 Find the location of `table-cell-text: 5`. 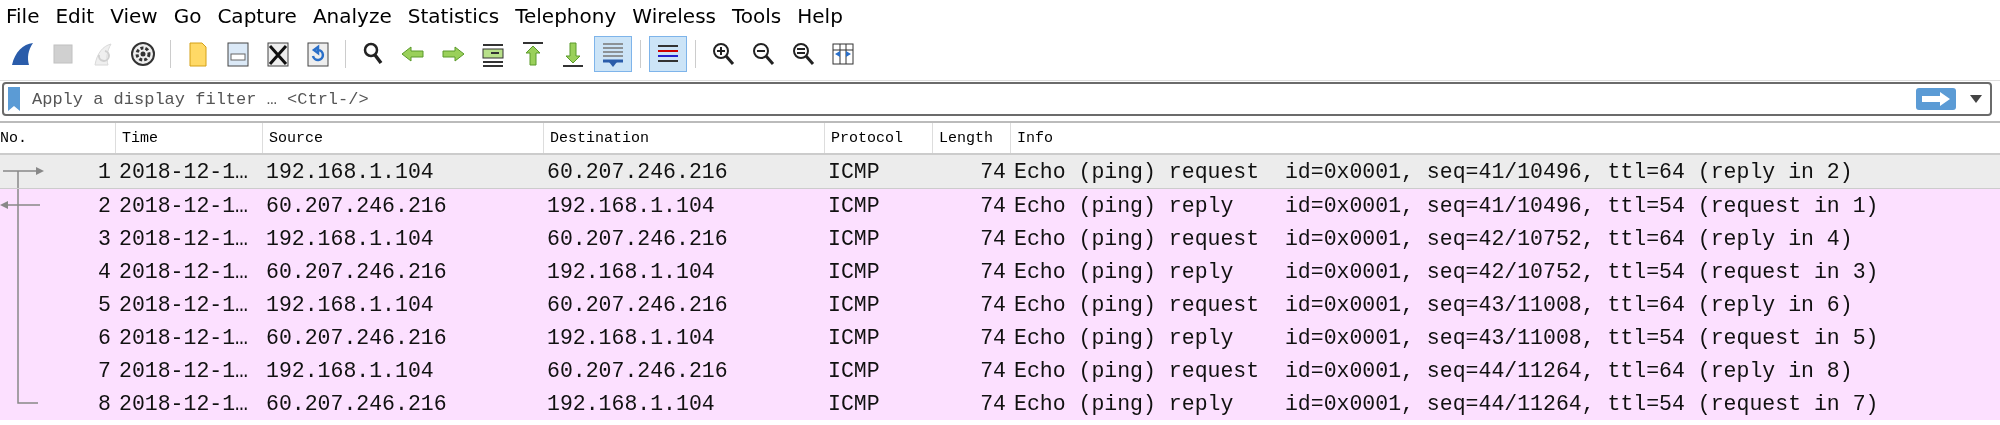

table-cell-text: 5 is located at coordinates (104, 304).